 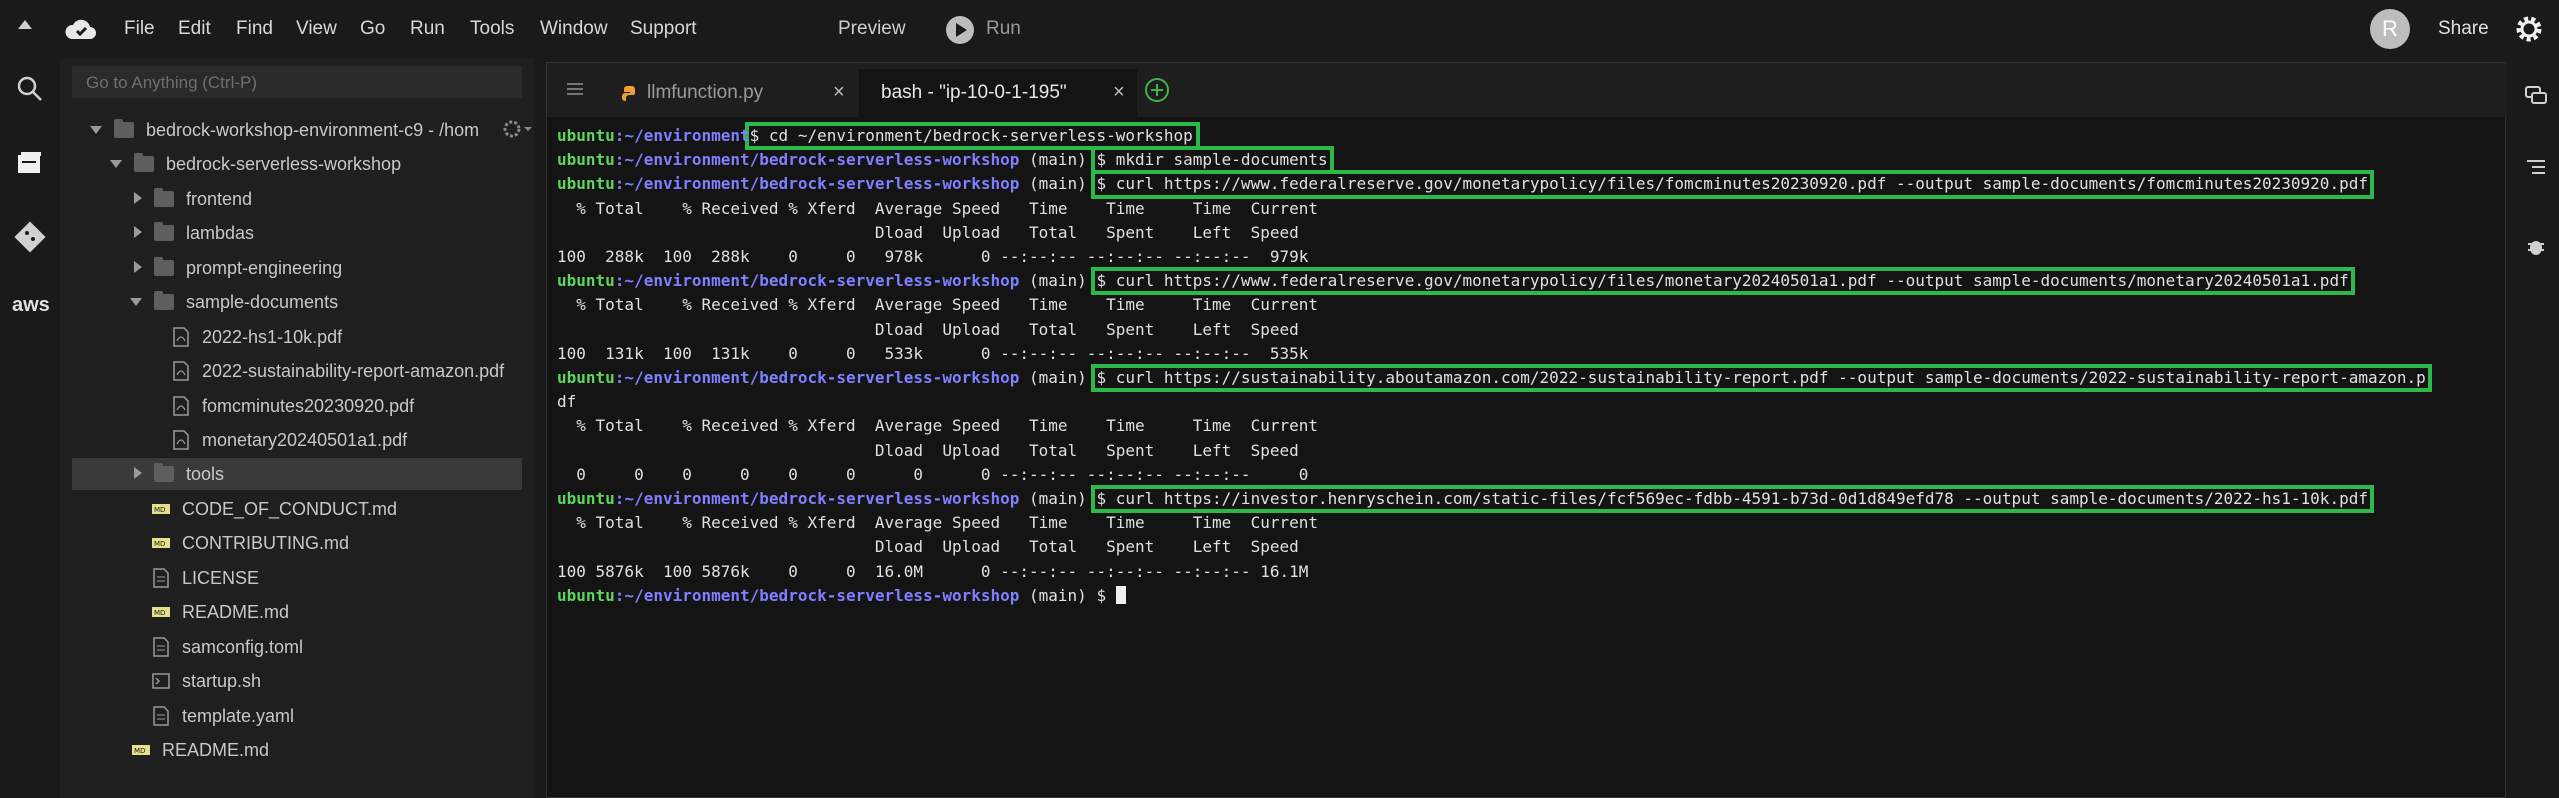 What do you see at coordinates (872, 29) in the screenshot?
I see `preview-button: Preview` at bounding box center [872, 29].